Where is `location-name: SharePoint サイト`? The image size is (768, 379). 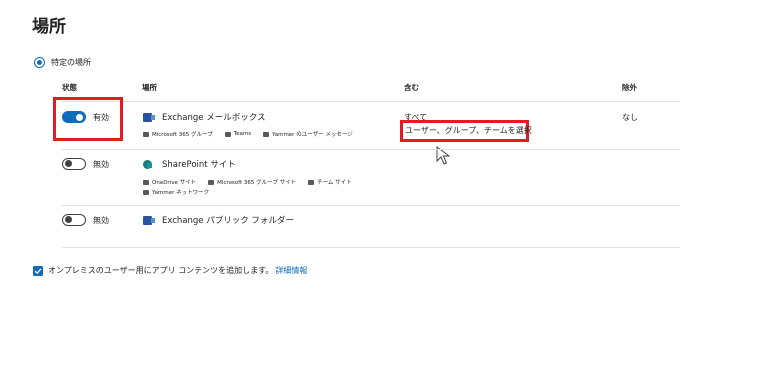 location-name: SharePoint サイト is located at coordinates (199, 165).